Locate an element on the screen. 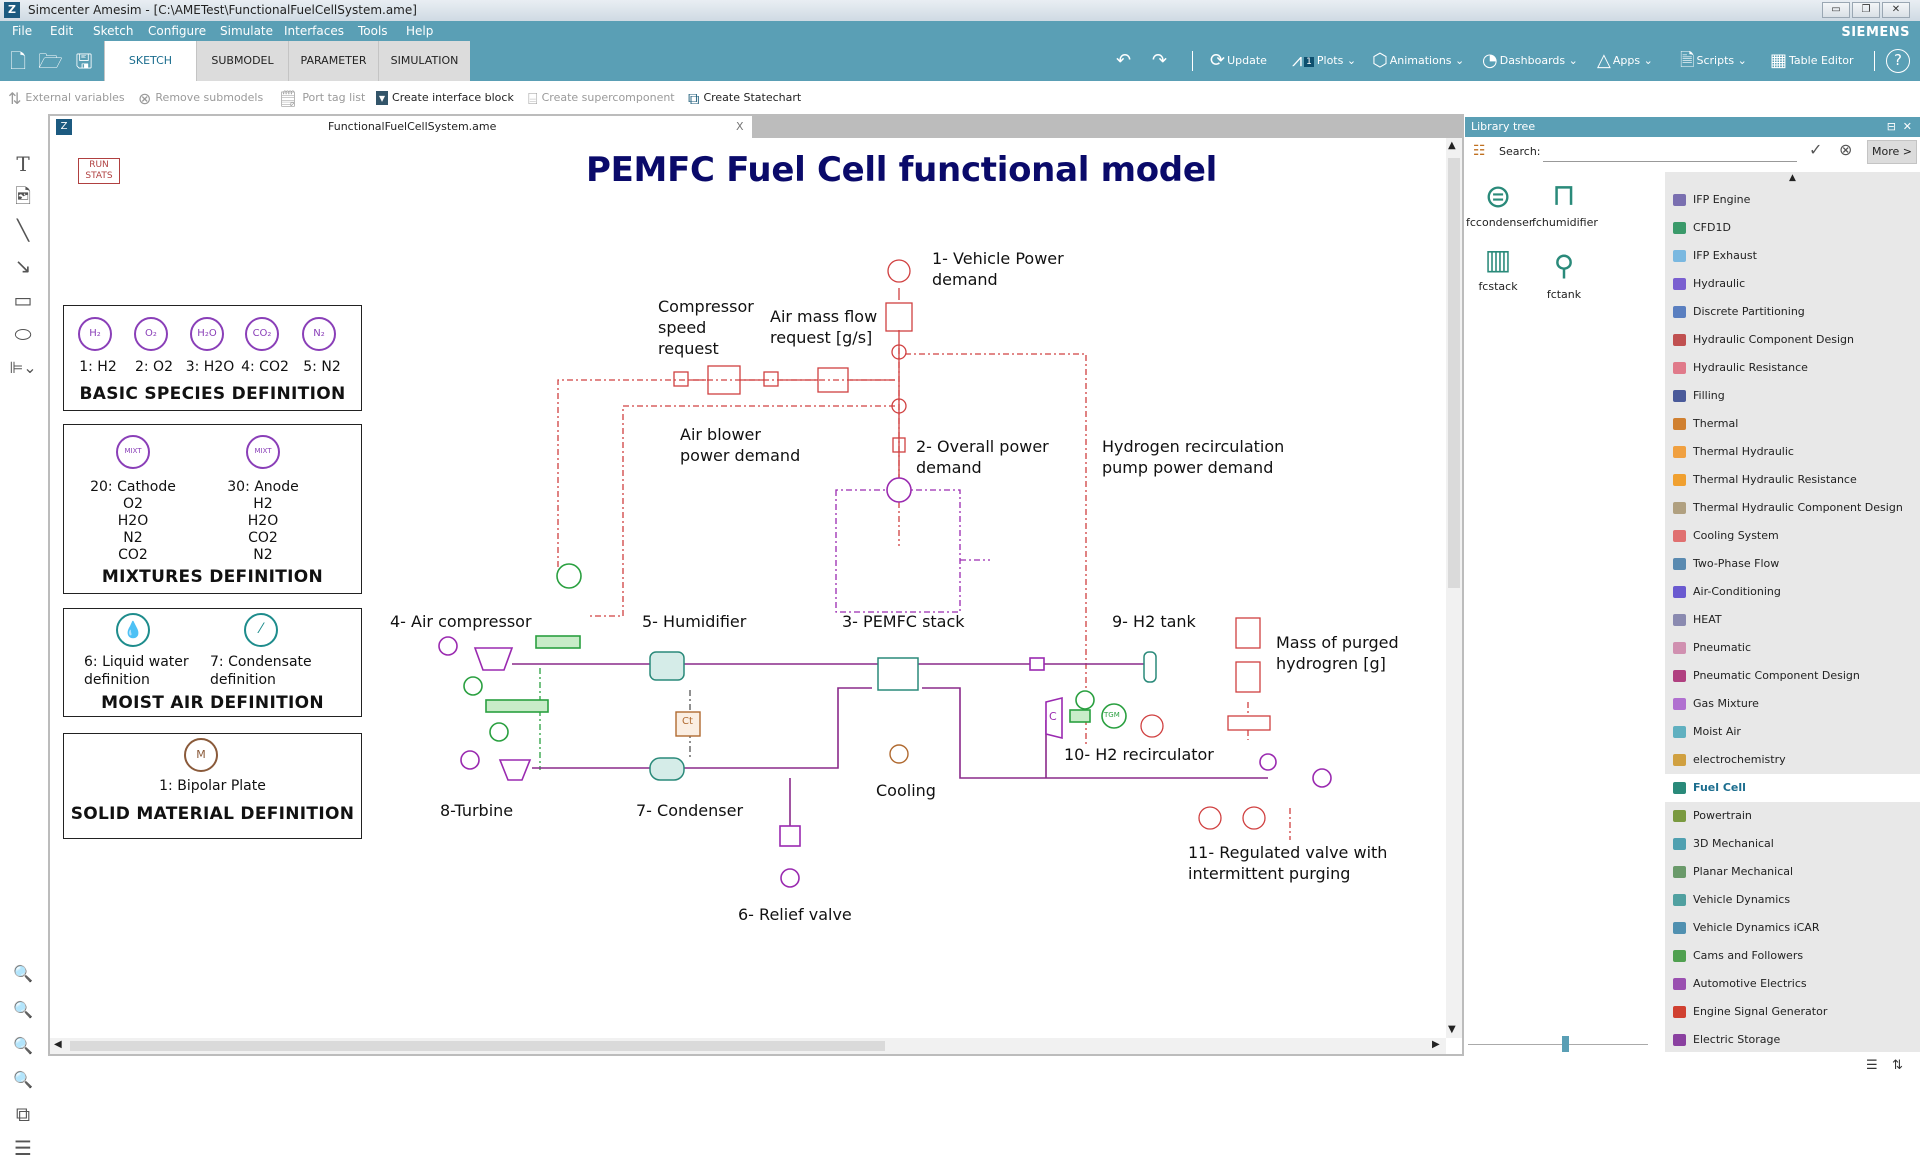 Image resolution: width=1920 pixels, height=1162 pixels. pulse-source is located at coordinates (1254, 818).